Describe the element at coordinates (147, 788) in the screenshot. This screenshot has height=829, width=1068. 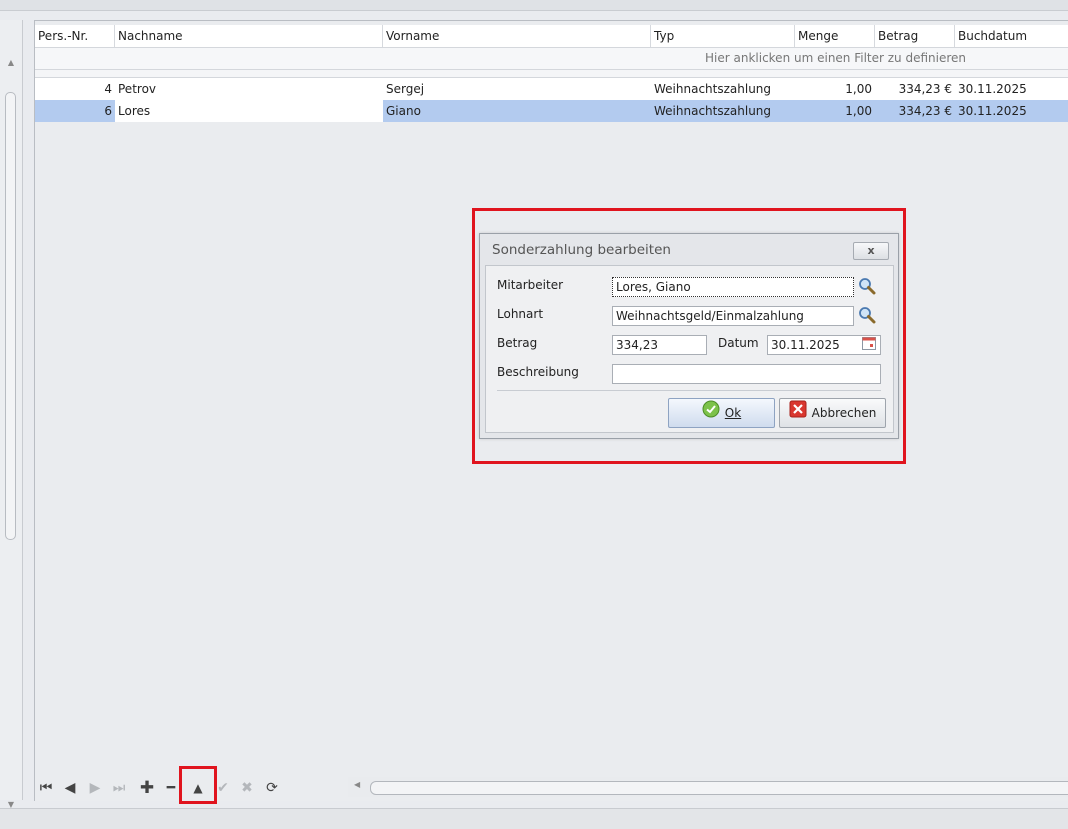
I see `insert-icon: ✚` at that location.